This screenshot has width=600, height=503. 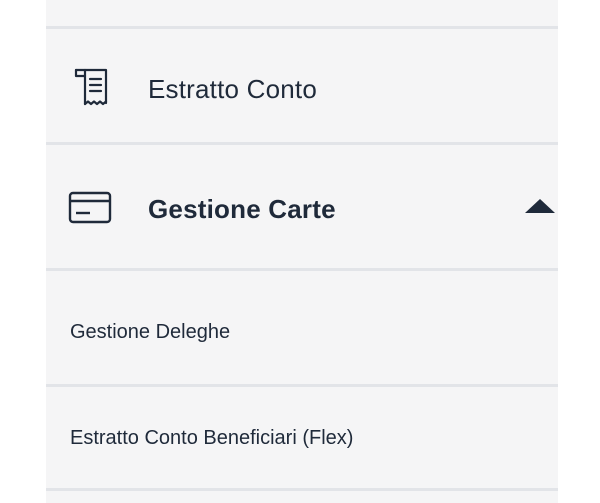 What do you see at coordinates (212, 438) in the screenshot?
I see `submenu-item-label: Estratto Conto Beneficiari (Flex)` at bounding box center [212, 438].